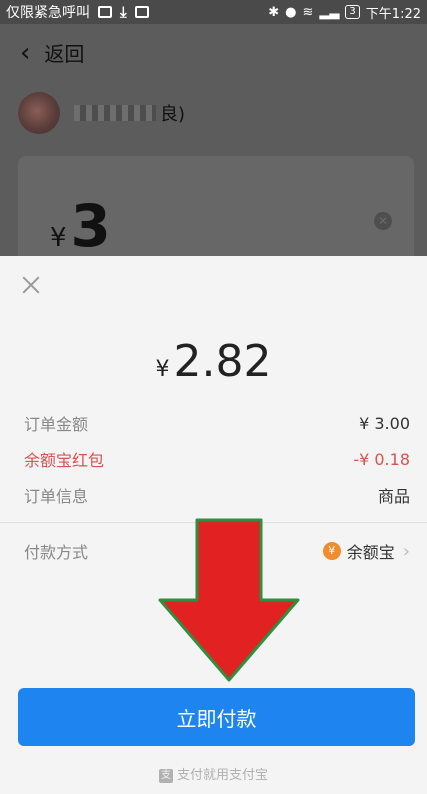 The height and width of the screenshot is (794, 427). I want to click on amount-input-value: ¥3, so click(80, 226).